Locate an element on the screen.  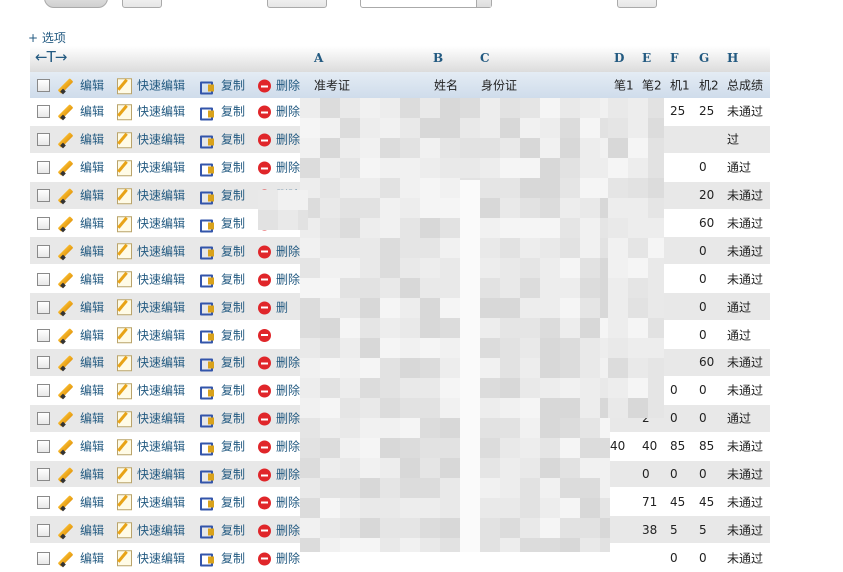
header-name: 姓名 is located at coordinates (446, 85).